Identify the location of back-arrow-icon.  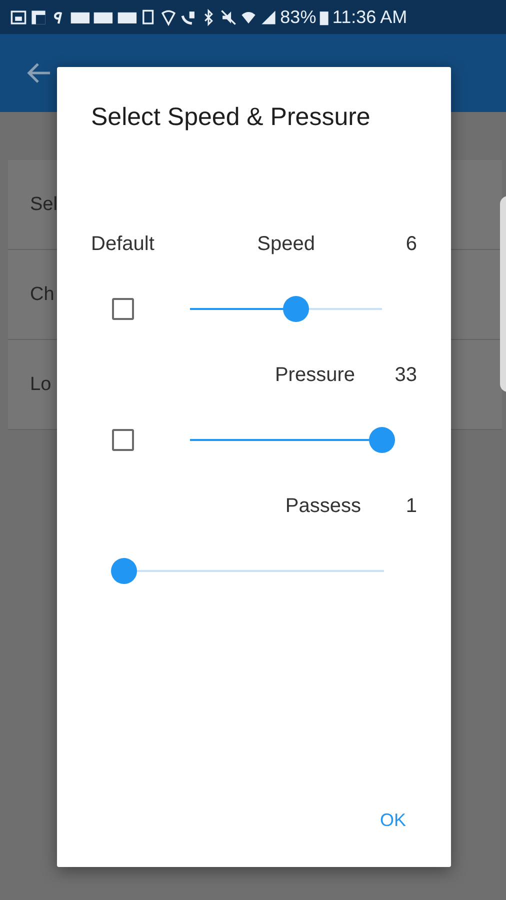
(39, 73).